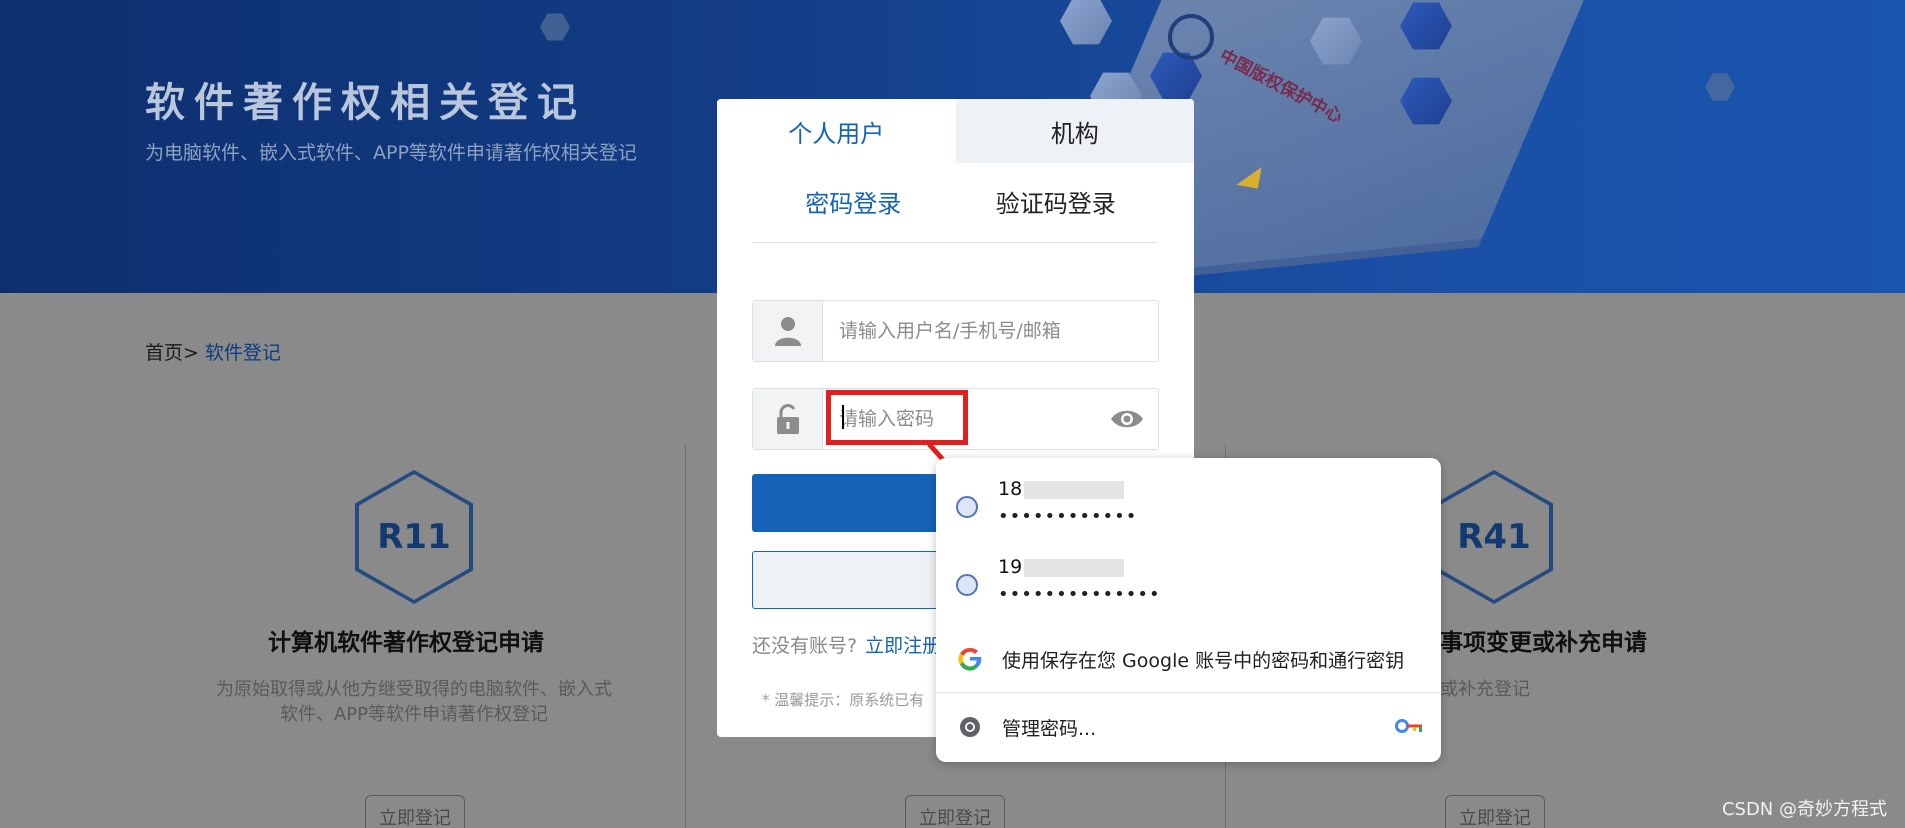 Image resolution: width=1905 pixels, height=828 pixels. Describe the element at coordinates (172, 353) in the screenshot. I see `breadcrumb-home: 首页>` at that location.